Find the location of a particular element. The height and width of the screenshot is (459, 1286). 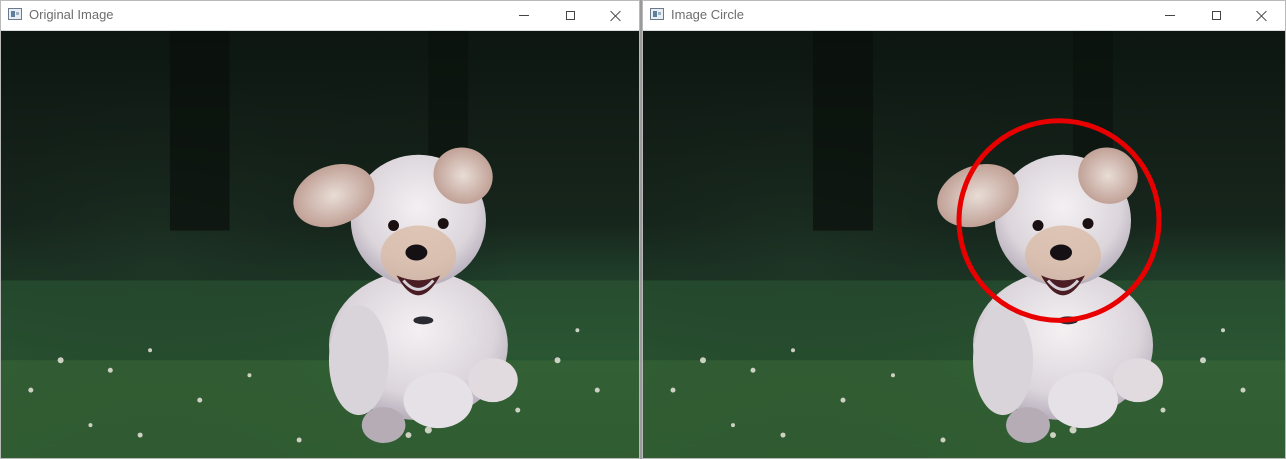

window-title: Original Image is located at coordinates (71, 14).